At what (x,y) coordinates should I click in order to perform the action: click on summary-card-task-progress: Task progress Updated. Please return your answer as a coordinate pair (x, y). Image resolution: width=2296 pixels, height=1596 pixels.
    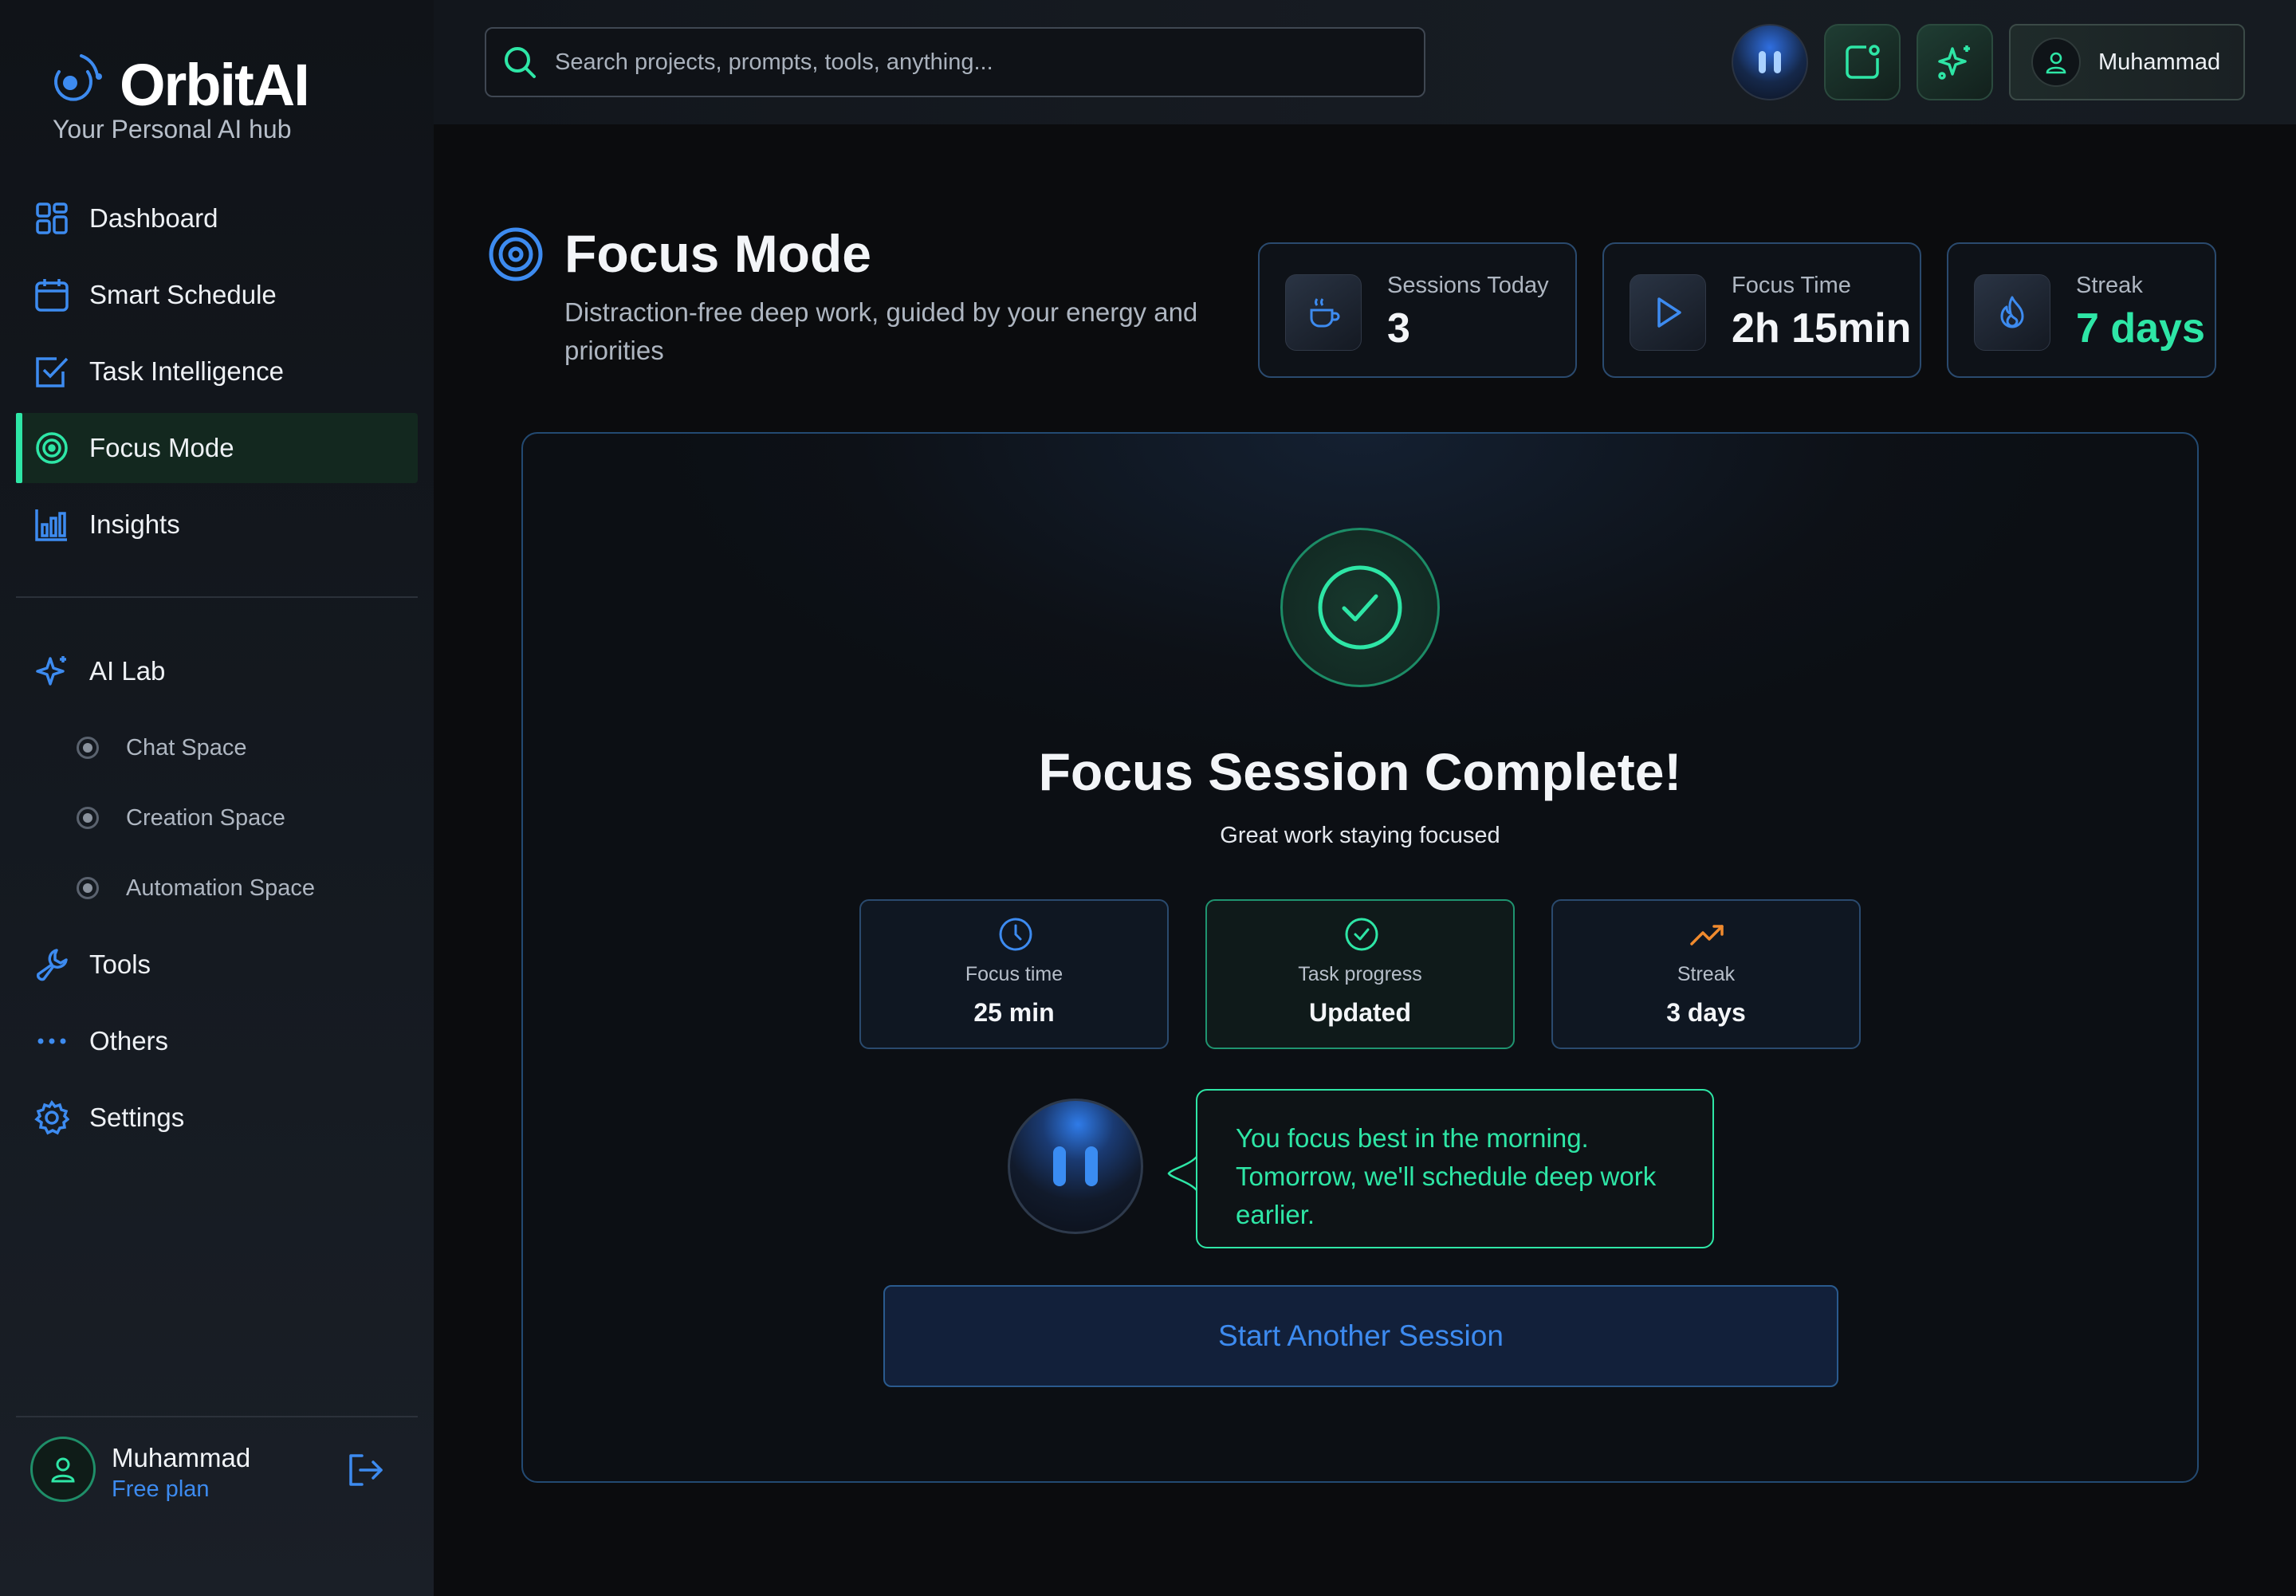
    Looking at the image, I should click on (1360, 974).